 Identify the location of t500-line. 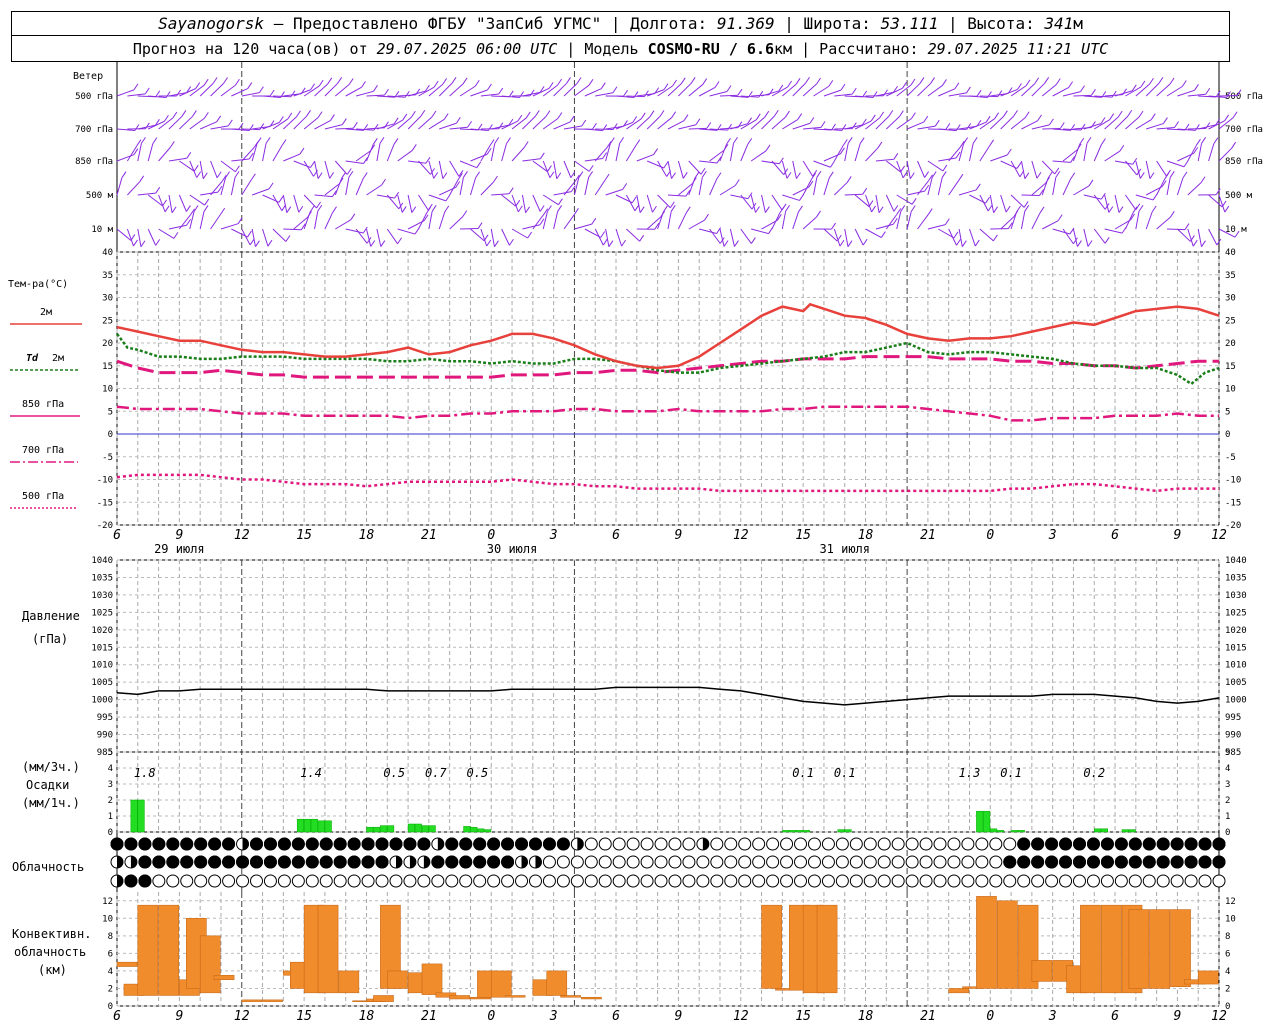
(667, 483).